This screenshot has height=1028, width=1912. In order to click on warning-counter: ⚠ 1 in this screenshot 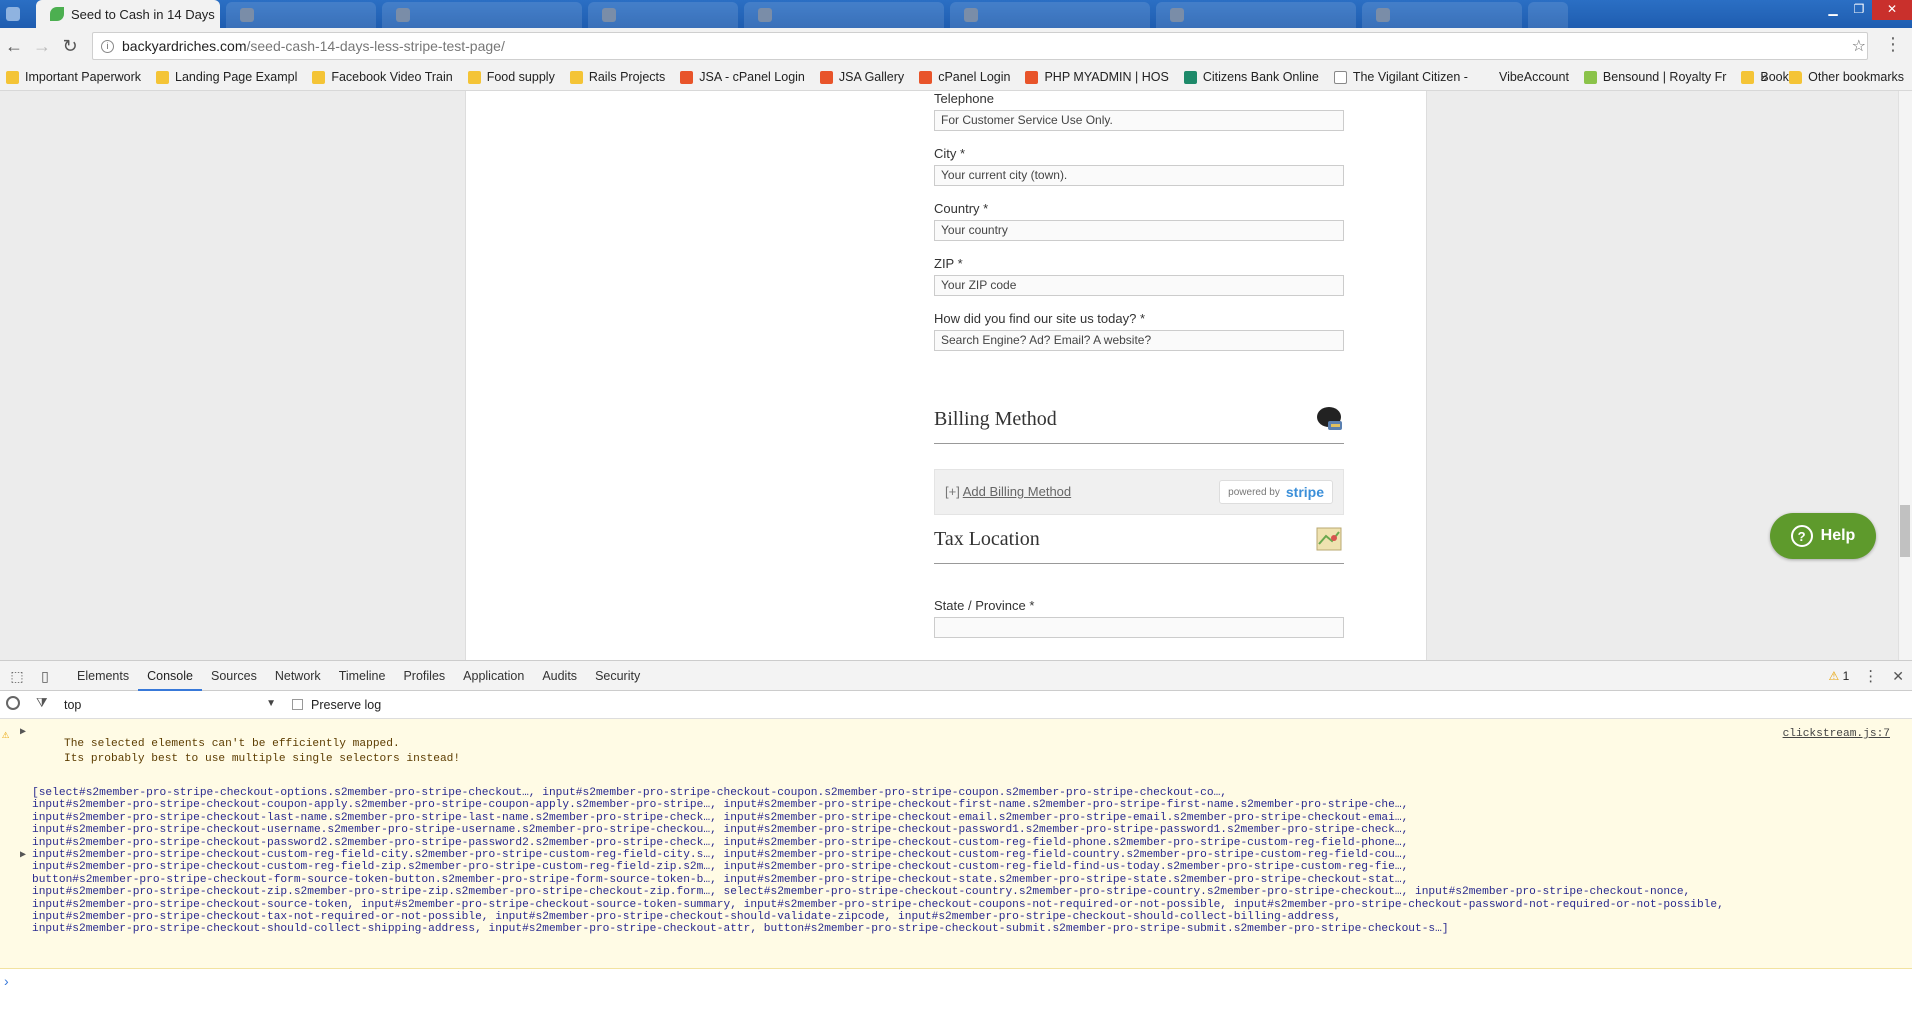, I will do `click(1838, 676)`.